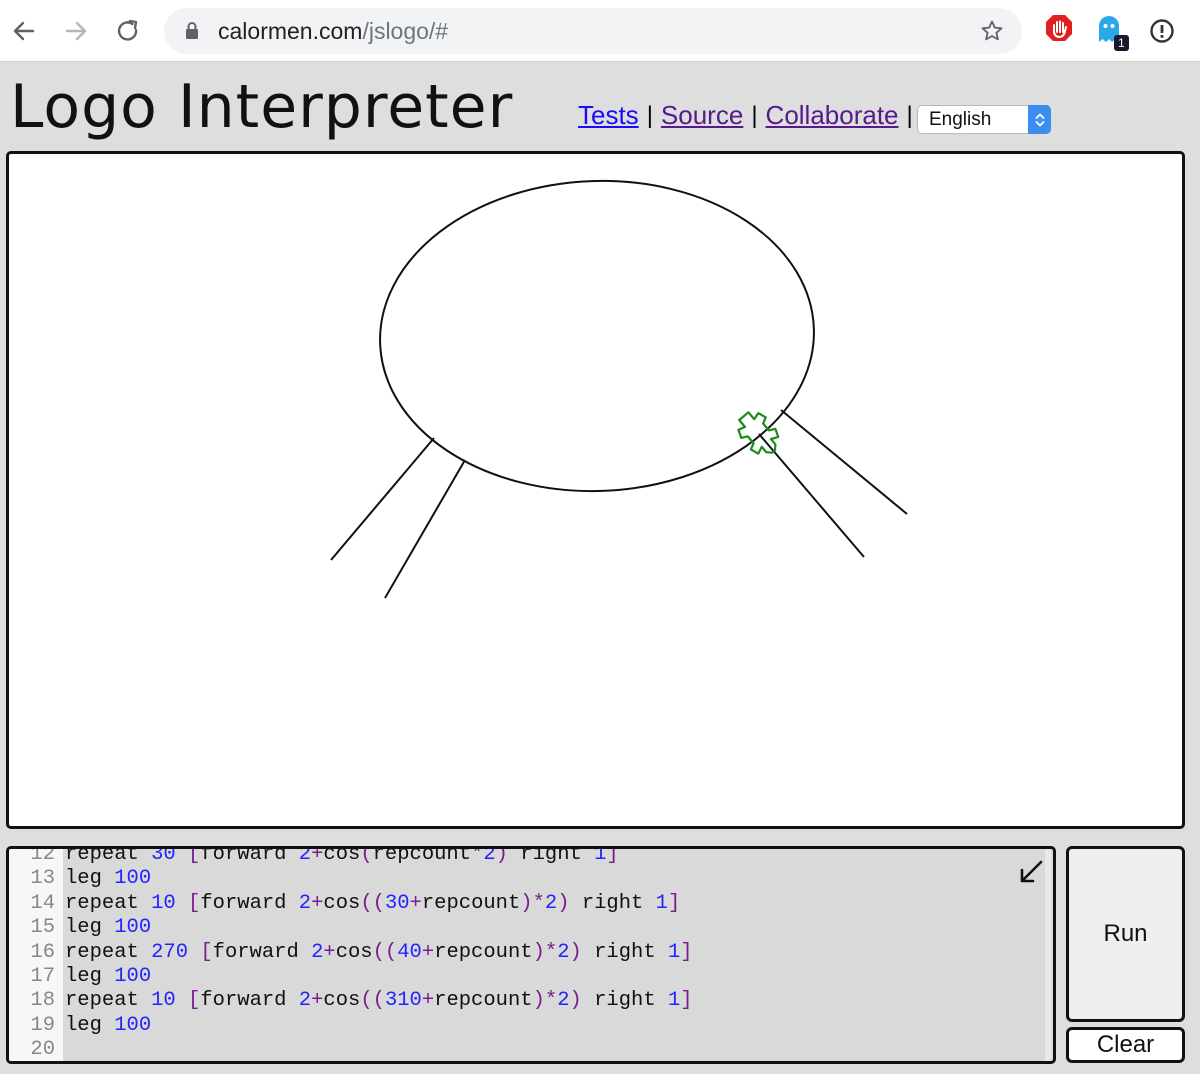 This screenshot has width=1200, height=1074. What do you see at coordinates (702, 115) in the screenshot?
I see `source-link: Source` at bounding box center [702, 115].